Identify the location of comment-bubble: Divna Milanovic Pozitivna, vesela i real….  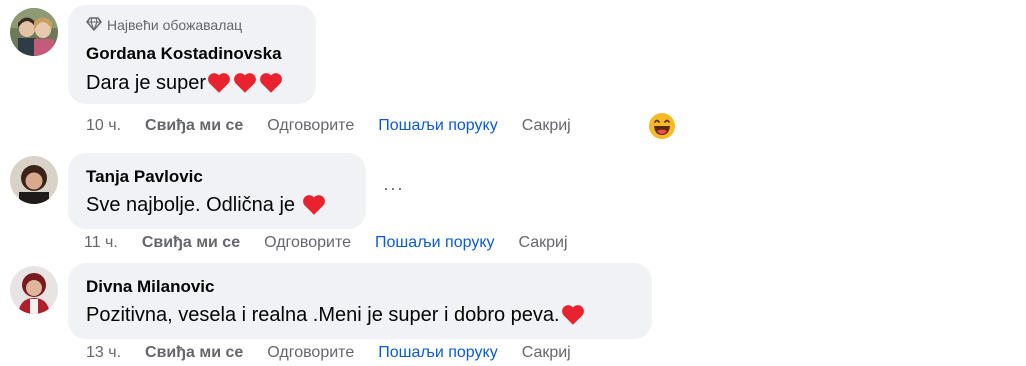
(360, 301).